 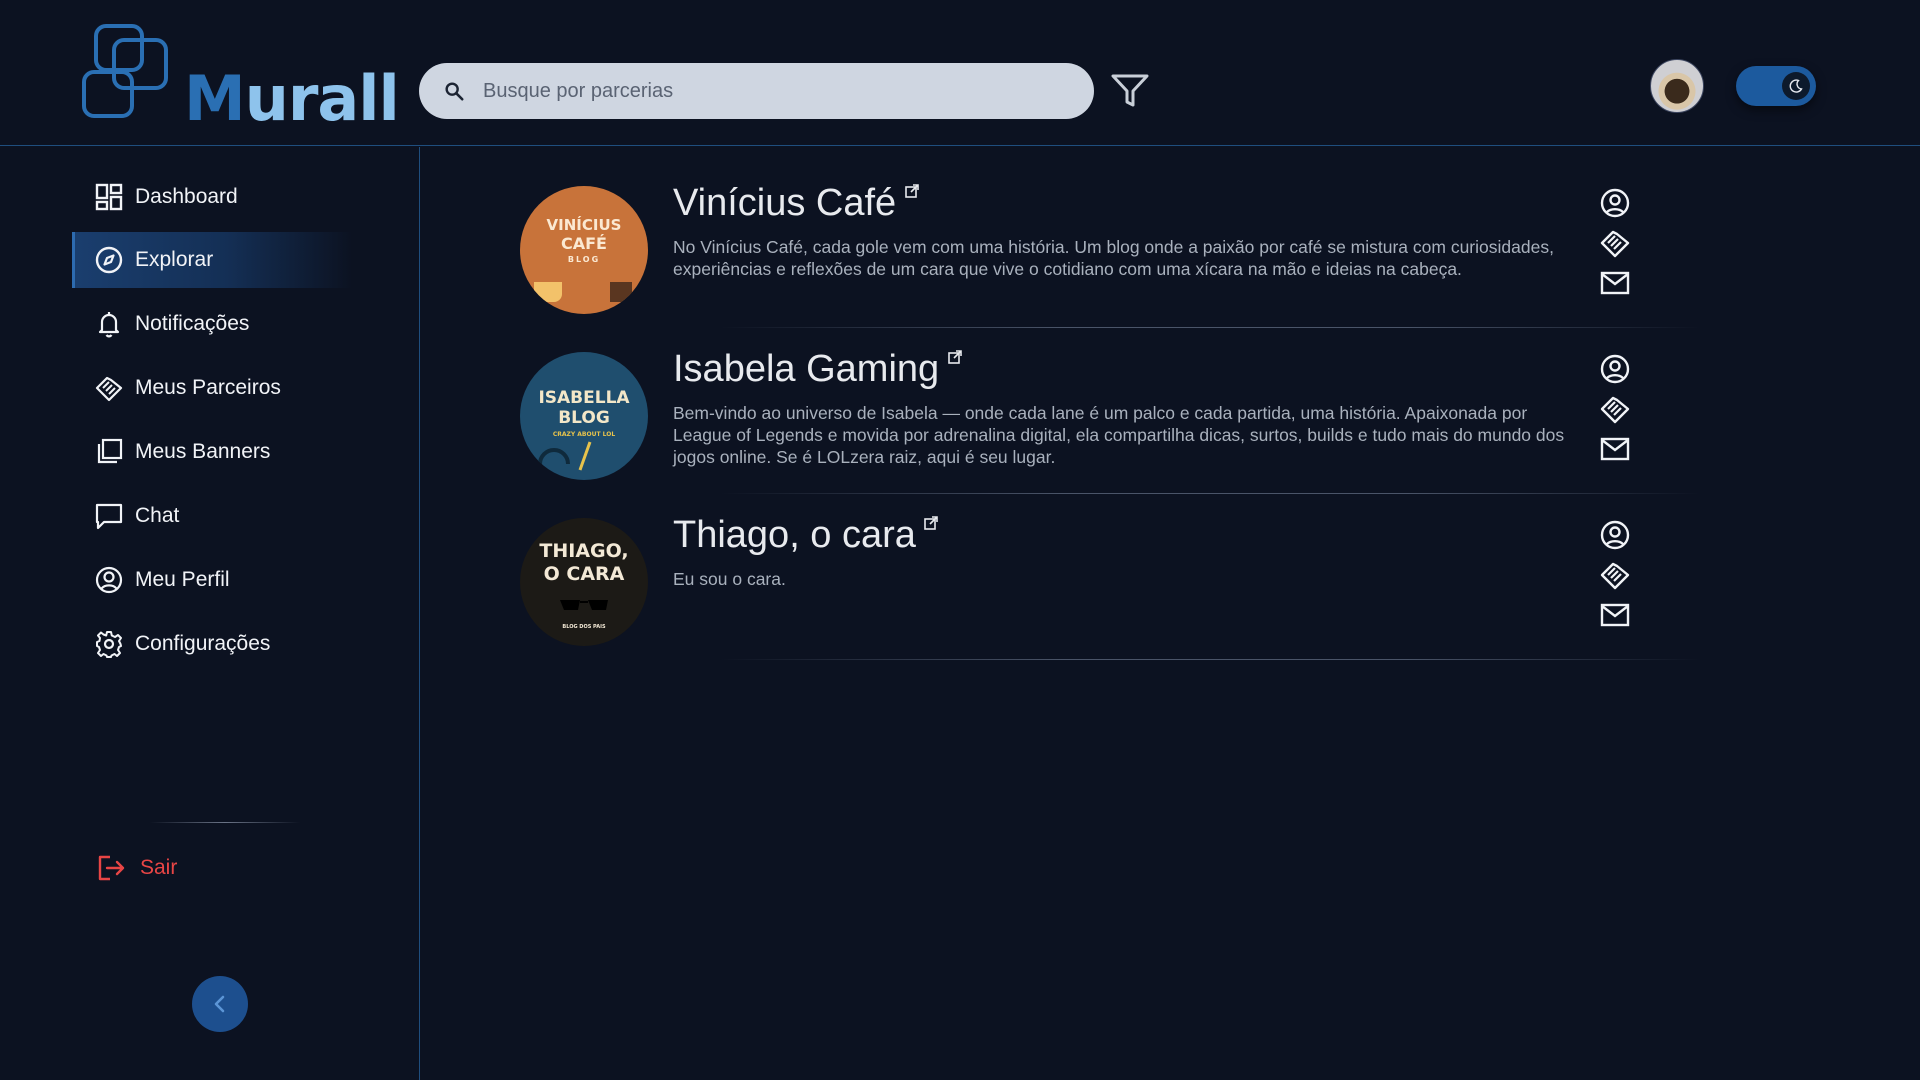 What do you see at coordinates (182, 579) in the screenshot?
I see `sidebar-item-label: Meu Perfil` at bounding box center [182, 579].